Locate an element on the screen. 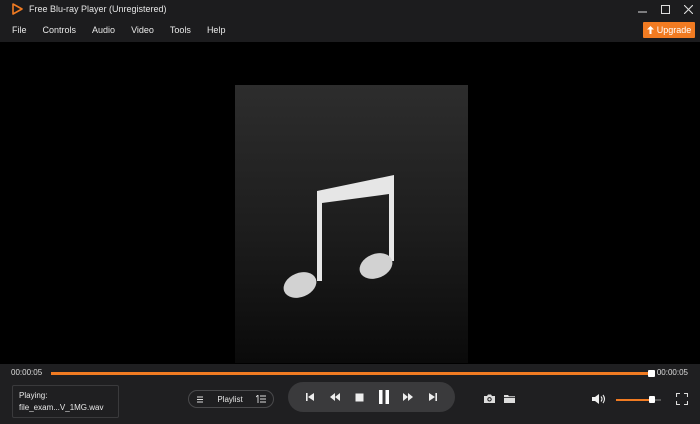 Image resolution: width=700 pixels, height=424 pixels. skip-next-icon is located at coordinates (432, 397).